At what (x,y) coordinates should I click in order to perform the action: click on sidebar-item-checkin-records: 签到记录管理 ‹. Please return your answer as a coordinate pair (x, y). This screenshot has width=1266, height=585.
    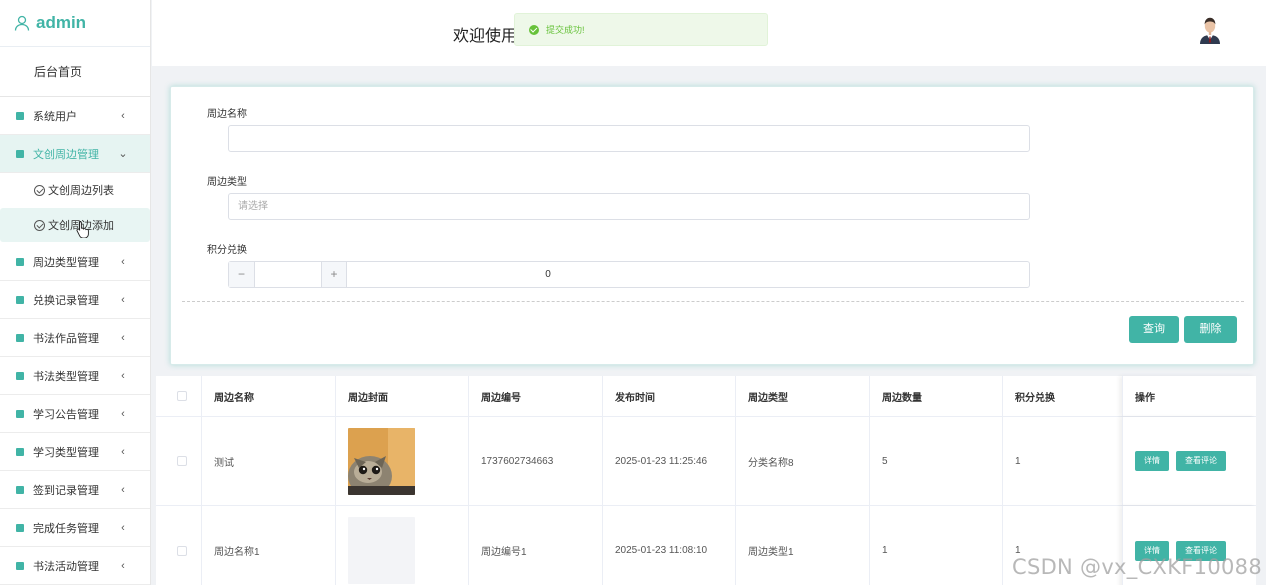
    Looking at the image, I should click on (75, 490).